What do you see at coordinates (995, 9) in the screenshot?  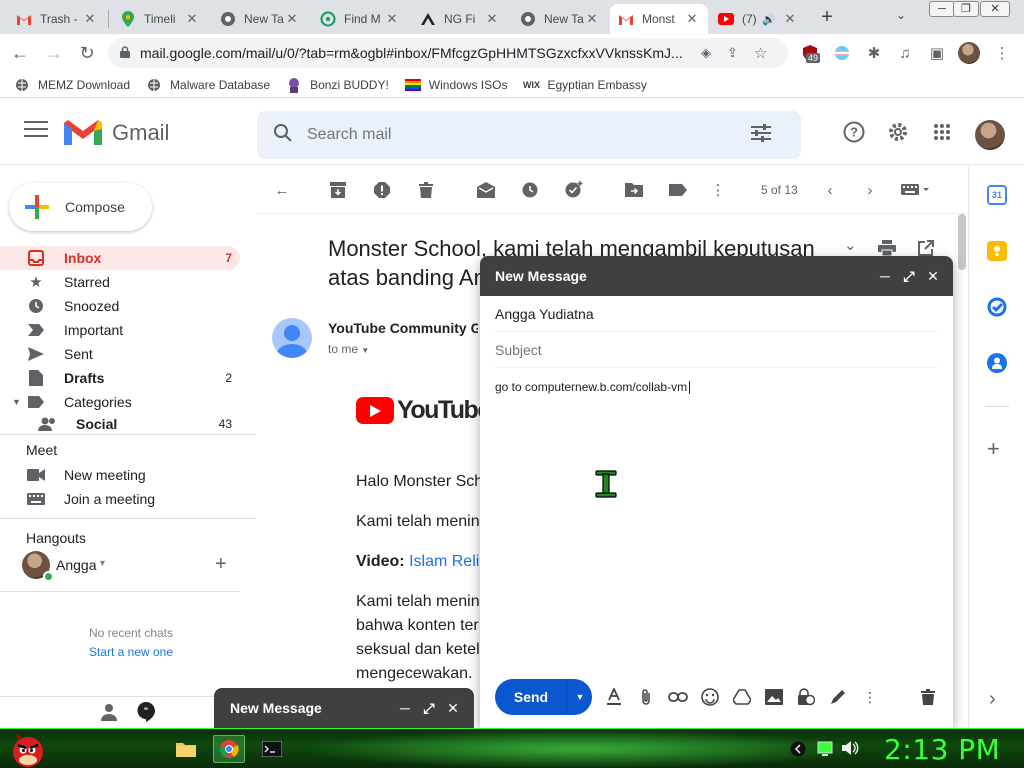 I see `close-window-button: ✕` at bounding box center [995, 9].